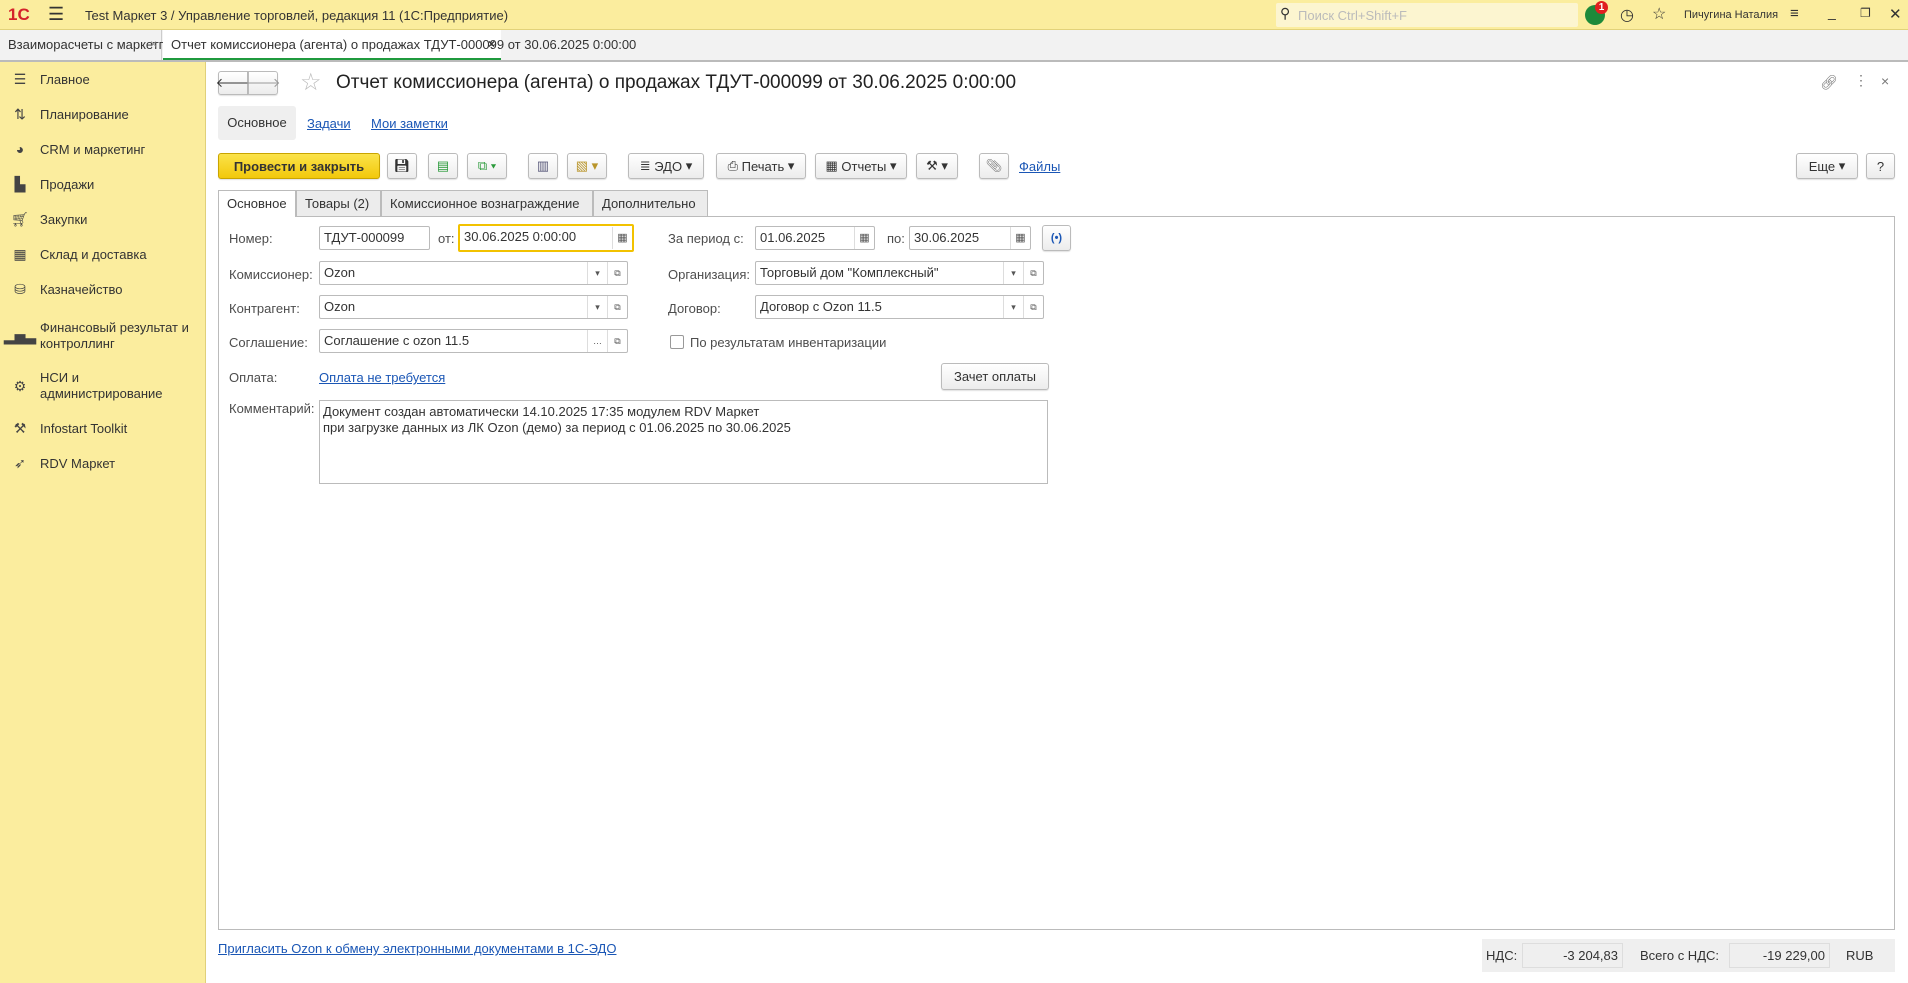  Describe the element at coordinates (473, 273) in the screenshot. I see `commissioner-input: Ozon ▾ ⧉` at that location.